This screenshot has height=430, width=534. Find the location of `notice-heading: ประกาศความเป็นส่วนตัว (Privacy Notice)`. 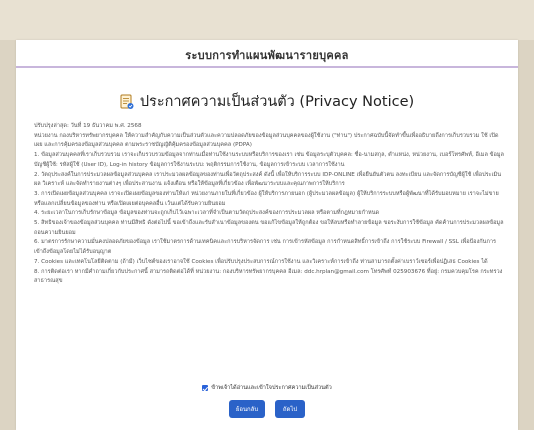

notice-heading: ประกาศความเป็นส่วนตัว (Privacy Notice) is located at coordinates (267, 101).